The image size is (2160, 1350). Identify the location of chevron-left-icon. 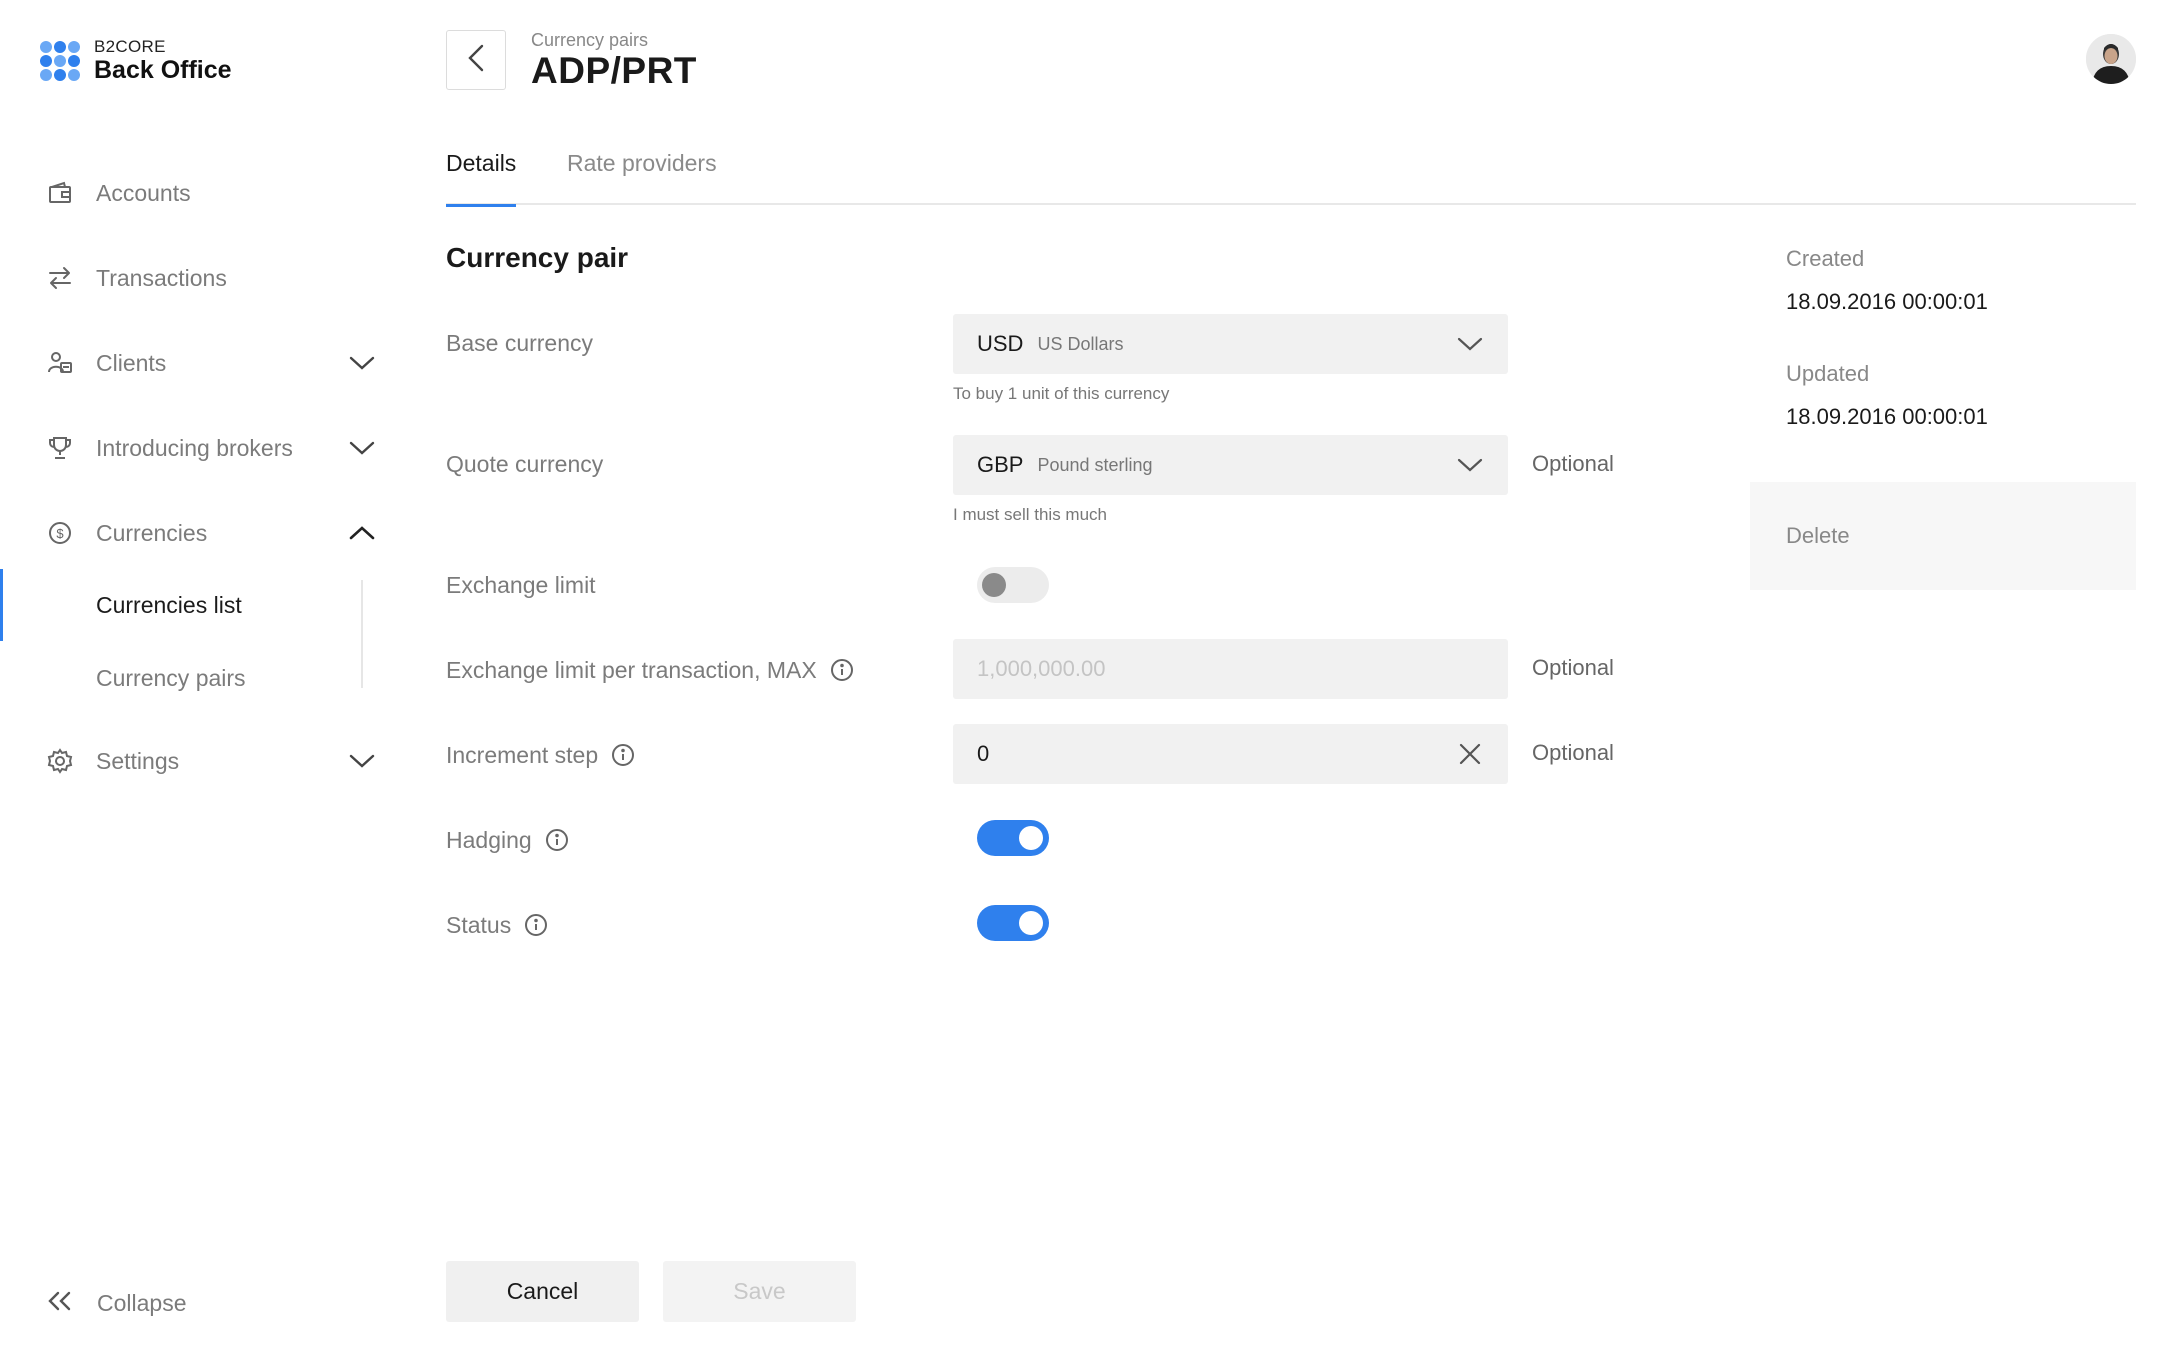
(476, 60).